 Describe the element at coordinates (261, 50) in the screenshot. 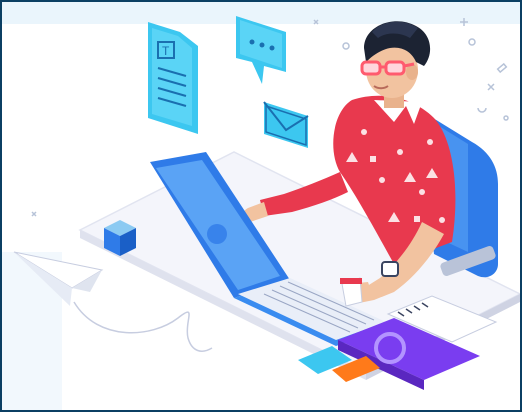

I see `chat-bubble-icon` at that location.